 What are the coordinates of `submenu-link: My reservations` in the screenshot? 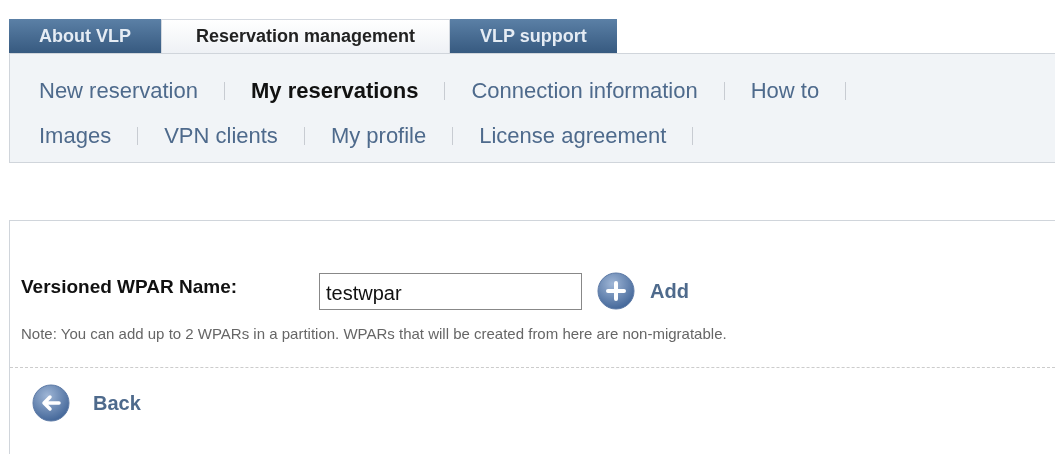 It's located at (334, 90).